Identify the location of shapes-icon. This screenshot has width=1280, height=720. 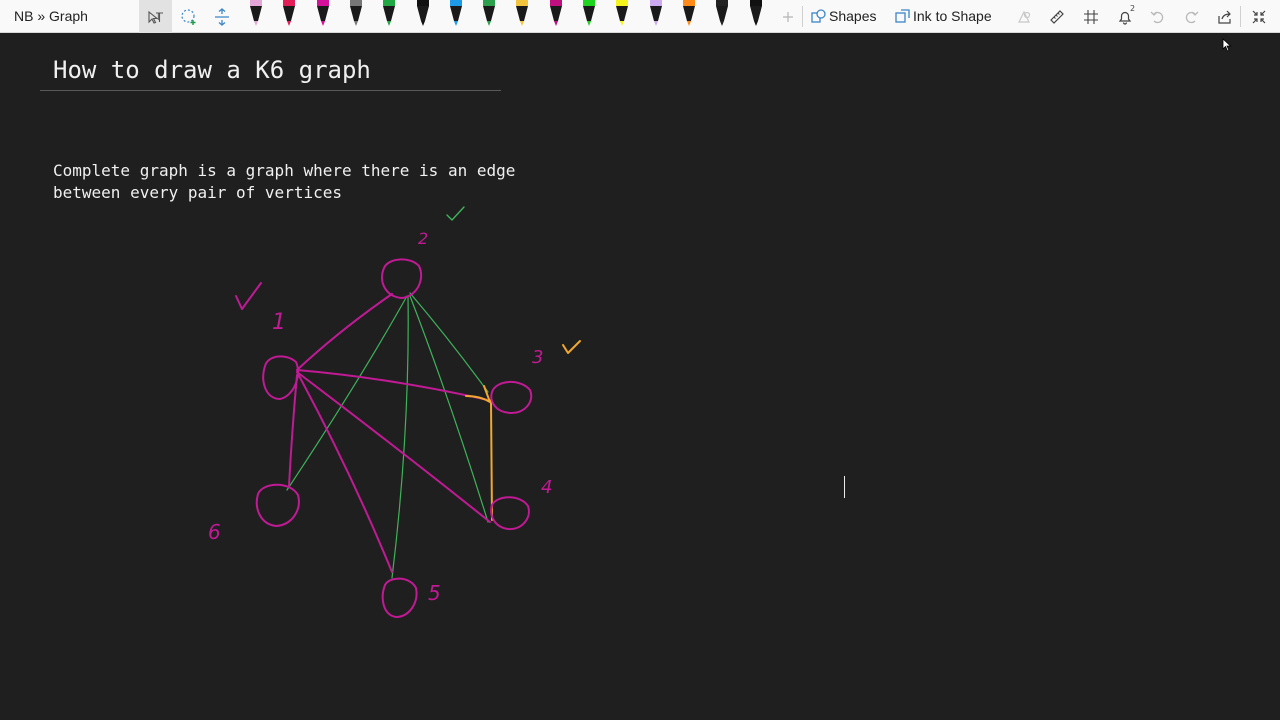
(818, 15).